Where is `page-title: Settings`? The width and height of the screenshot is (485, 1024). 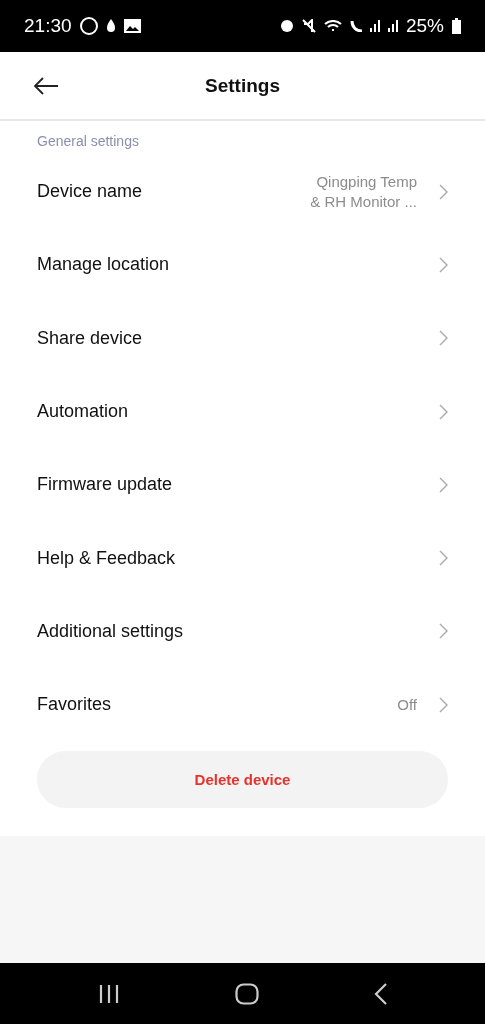
page-title: Settings is located at coordinates (242, 85).